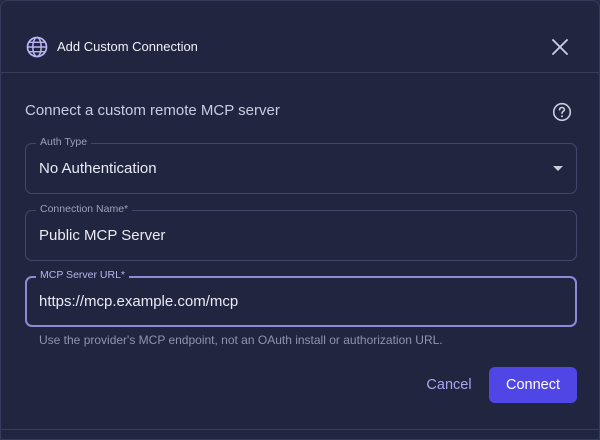  What do you see at coordinates (449, 385) in the screenshot?
I see `cancel-button: Cancel` at bounding box center [449, 385].